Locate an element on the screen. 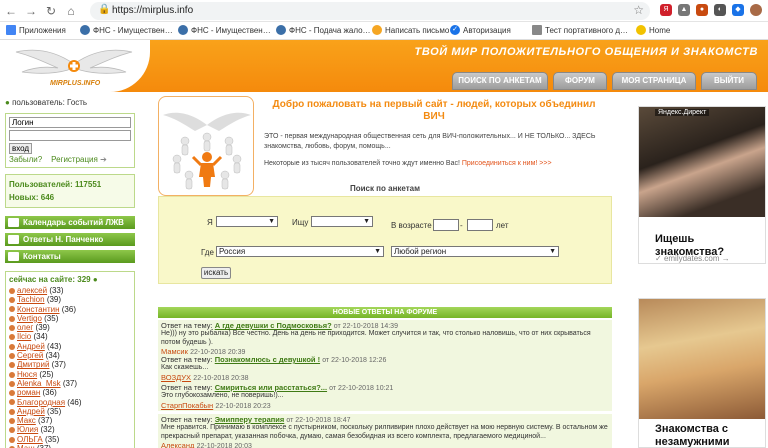 Image resolution: width=768 pixels, height=448 pixels. answers-button: Ответы Н. Панченко is located at coordinates (70, 239).